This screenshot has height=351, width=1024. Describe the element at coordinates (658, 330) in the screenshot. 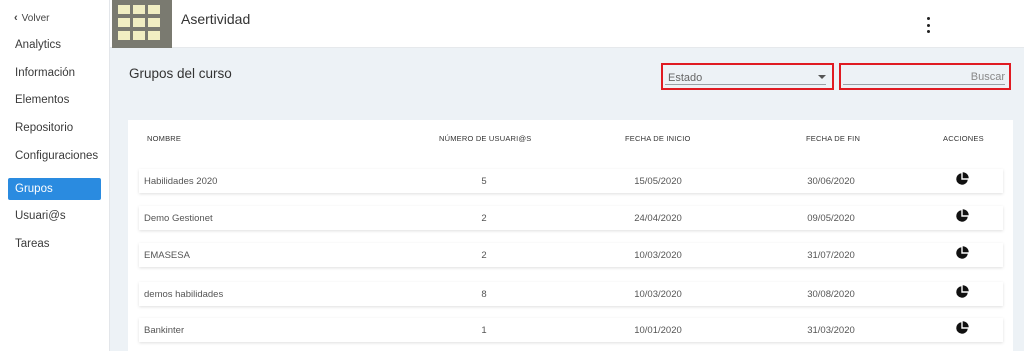

I see `cell-start-date: 10/01/2020` at that location.